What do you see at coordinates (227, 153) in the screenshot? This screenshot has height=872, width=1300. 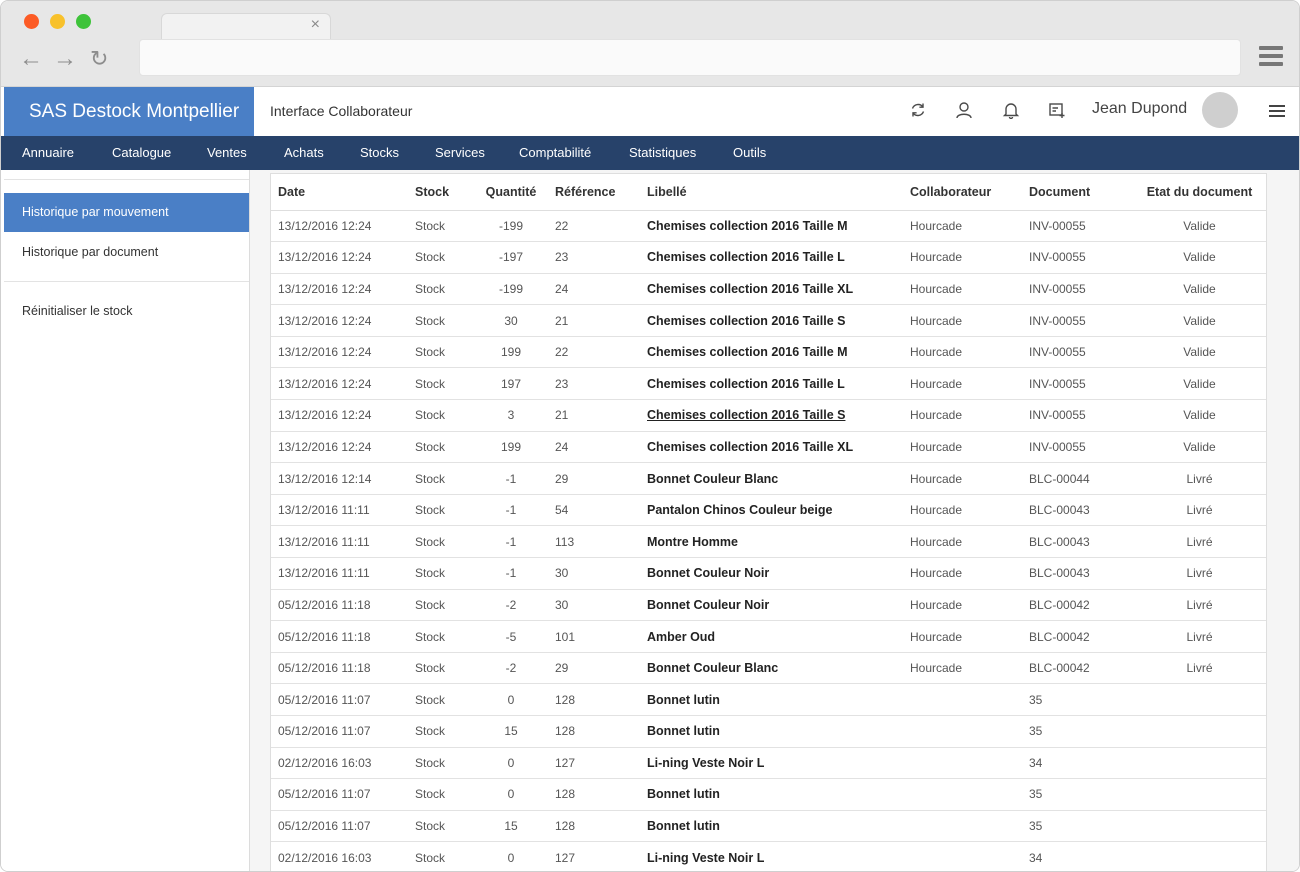 I see `nav-item-ventes: Ventes` at bounding box center [227, 153].